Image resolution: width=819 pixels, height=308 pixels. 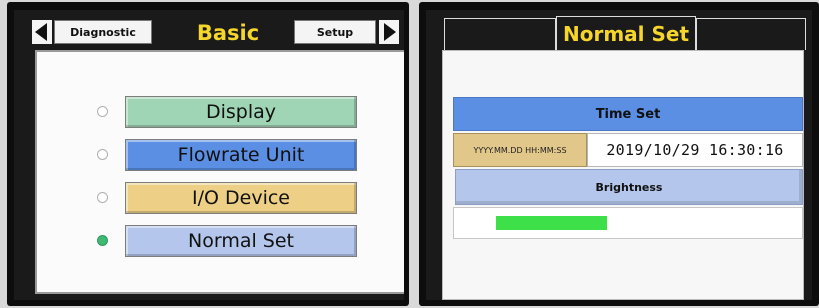 I want to click on brightness-slider, so click(x=628, y=223).